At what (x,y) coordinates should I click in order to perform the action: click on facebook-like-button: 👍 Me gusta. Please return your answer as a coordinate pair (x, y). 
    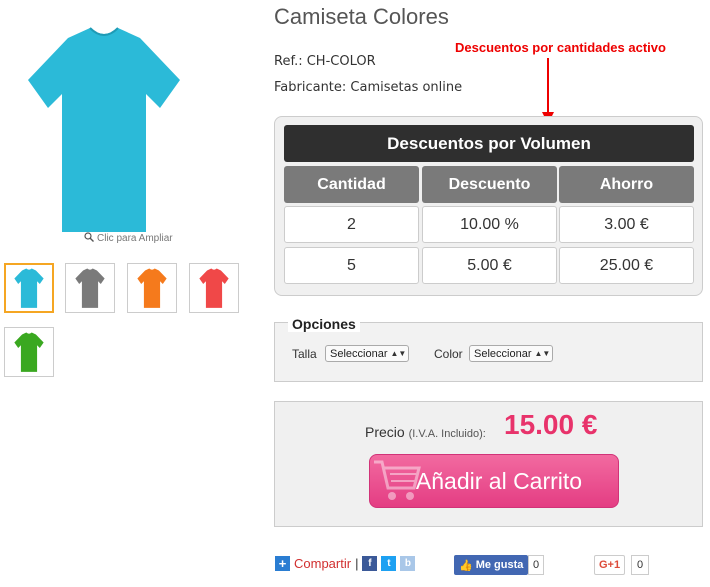
    Looking at the image, I should click on (491, 565).